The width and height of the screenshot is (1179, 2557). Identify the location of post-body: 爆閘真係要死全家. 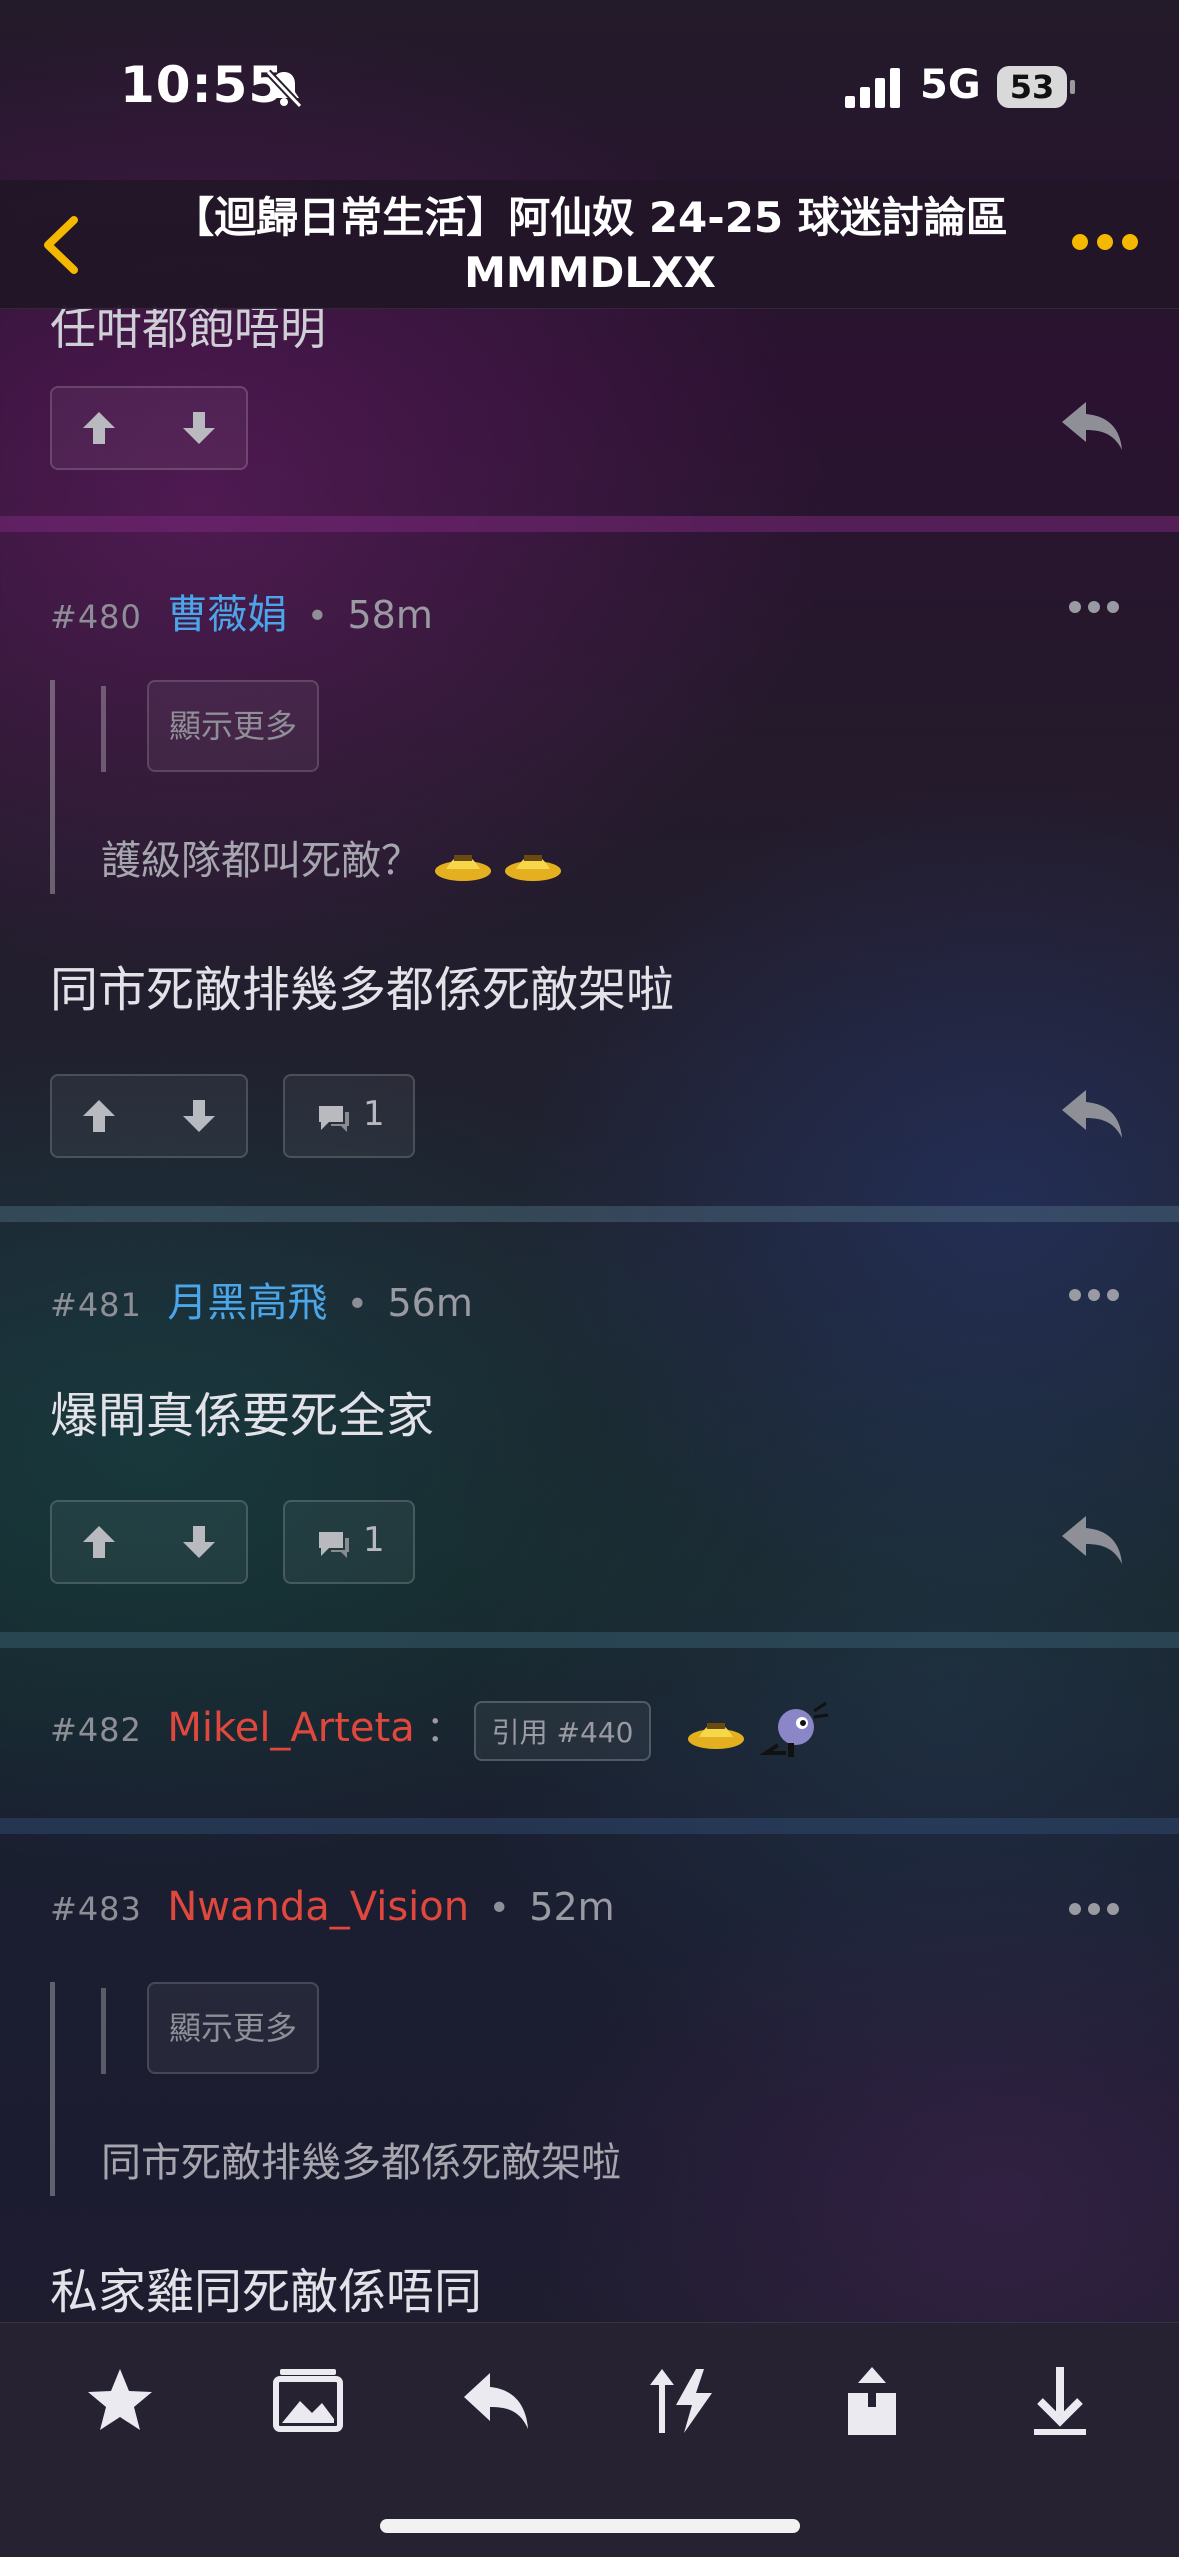
(242, 1416).